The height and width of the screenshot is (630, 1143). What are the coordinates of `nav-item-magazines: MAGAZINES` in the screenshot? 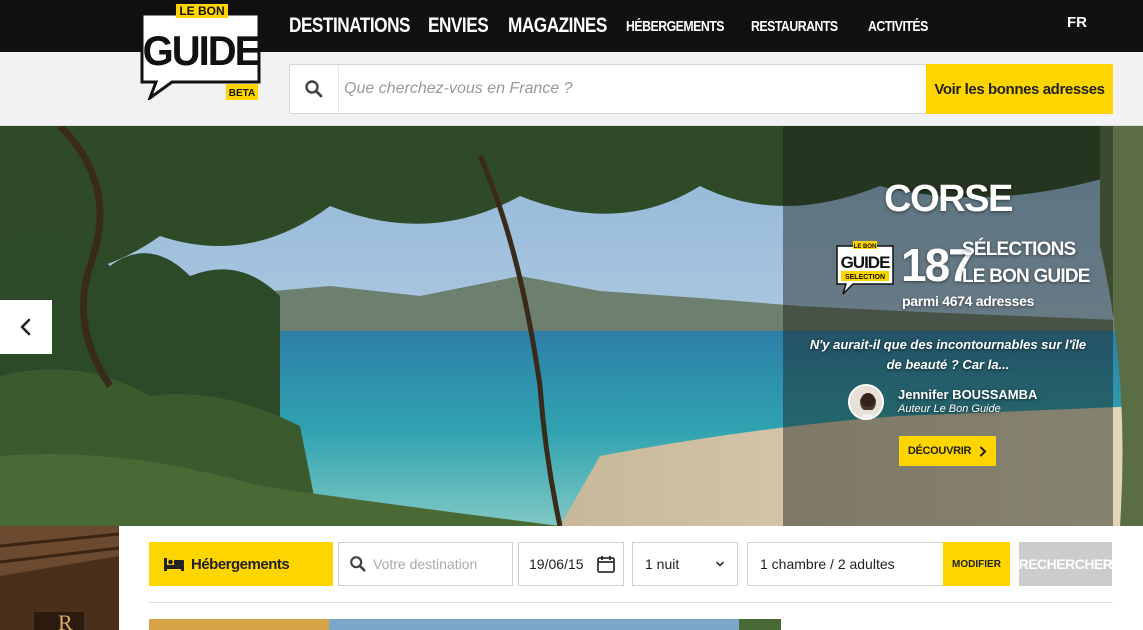 It's located at (568, 26).